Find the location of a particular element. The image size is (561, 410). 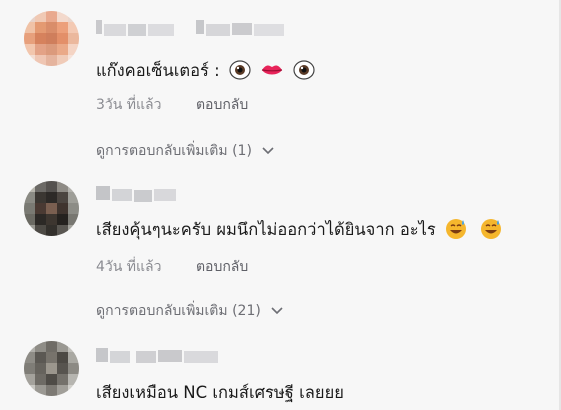

comment-meta: 3วัน ที่แล้ว ตอบกลับ is located at coordinates (172, 105).